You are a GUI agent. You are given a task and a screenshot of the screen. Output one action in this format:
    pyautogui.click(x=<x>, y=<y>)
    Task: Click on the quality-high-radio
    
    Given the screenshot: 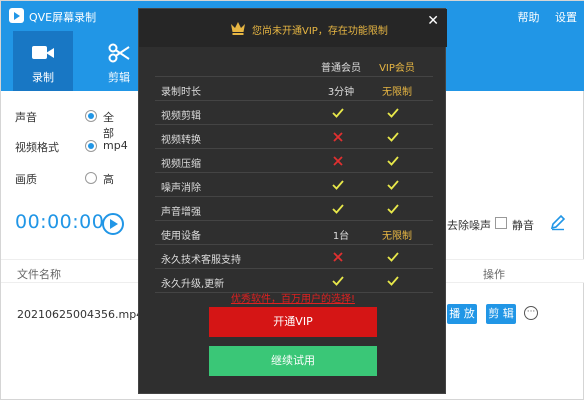 What is the action you would take?
    pyautogui.click(x=91, y=178)
    